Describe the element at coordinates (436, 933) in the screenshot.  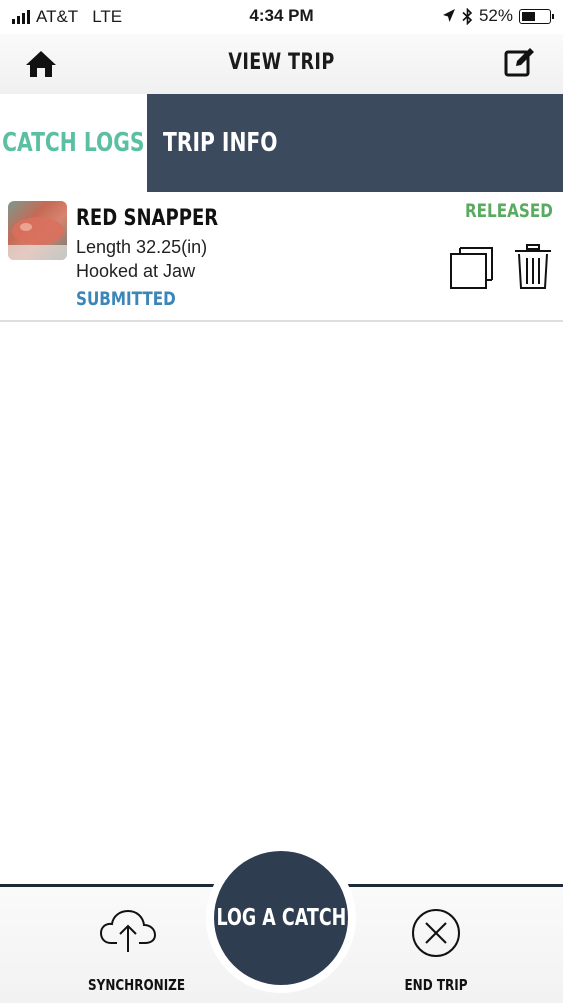
I see `close-circle-icon` at that location.